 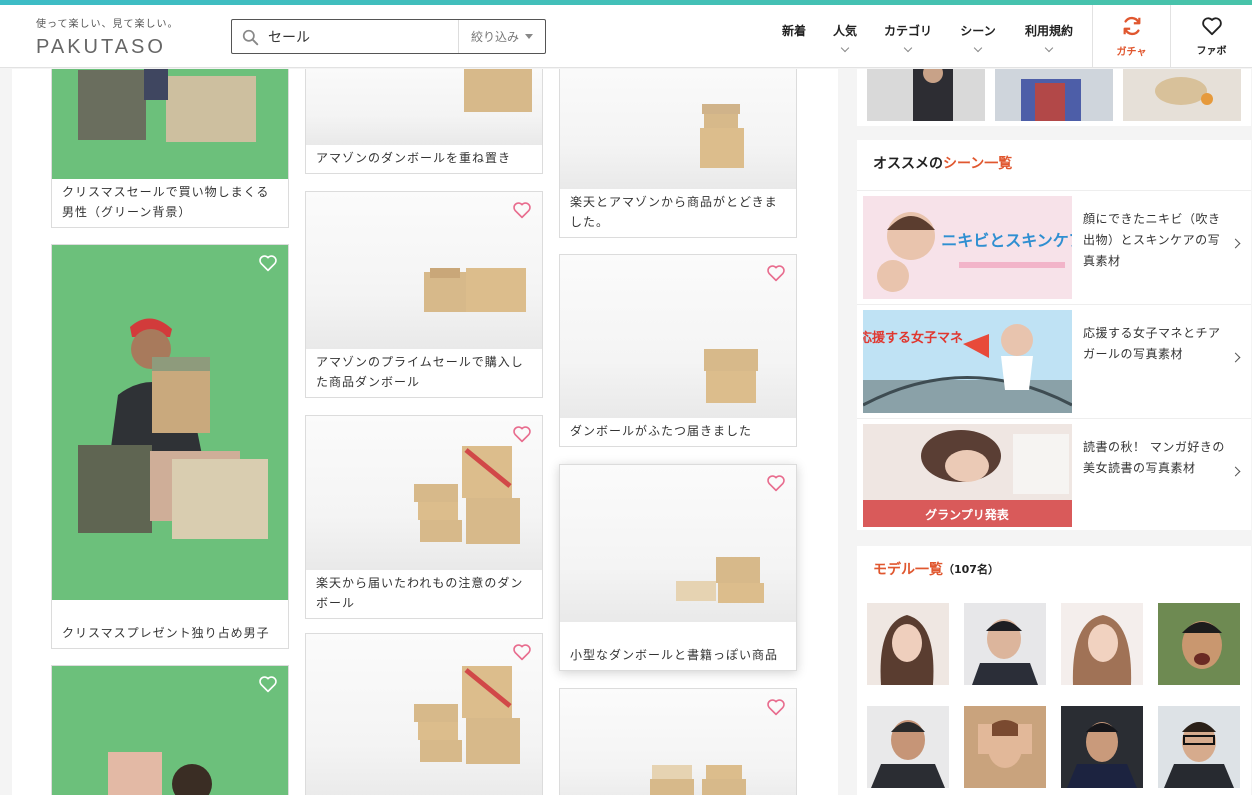 What do you see at coordinates (674, 212) in the screenshot?
I see `photo-caption: 楽天とアマゾンから商品がとどきました。` at bounding box center [674, 212].